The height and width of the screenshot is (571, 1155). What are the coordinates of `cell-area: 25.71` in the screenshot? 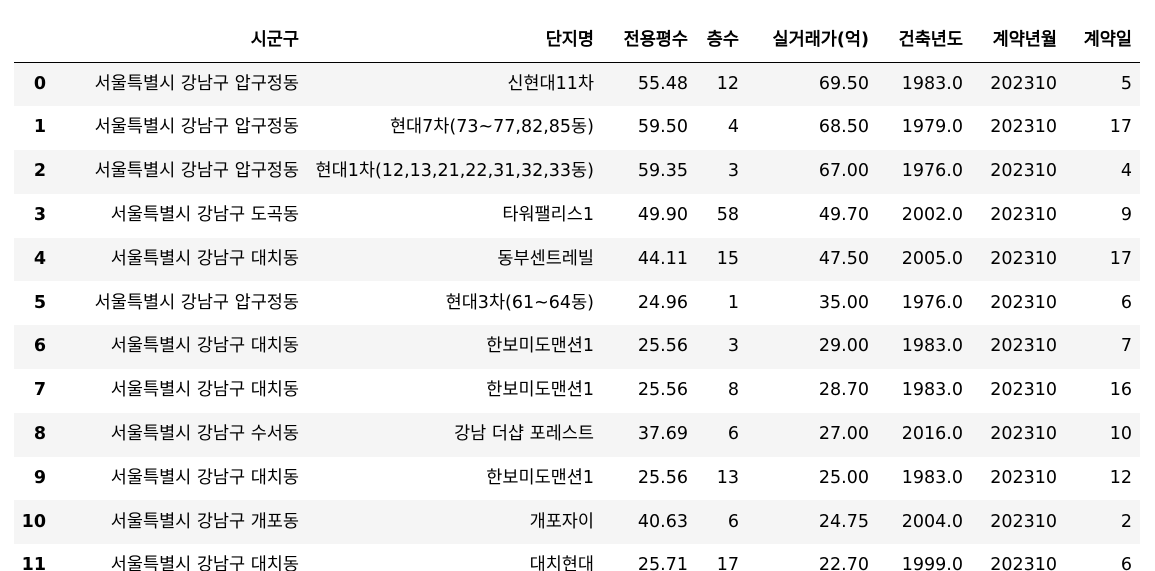 It's located at (662, 563).